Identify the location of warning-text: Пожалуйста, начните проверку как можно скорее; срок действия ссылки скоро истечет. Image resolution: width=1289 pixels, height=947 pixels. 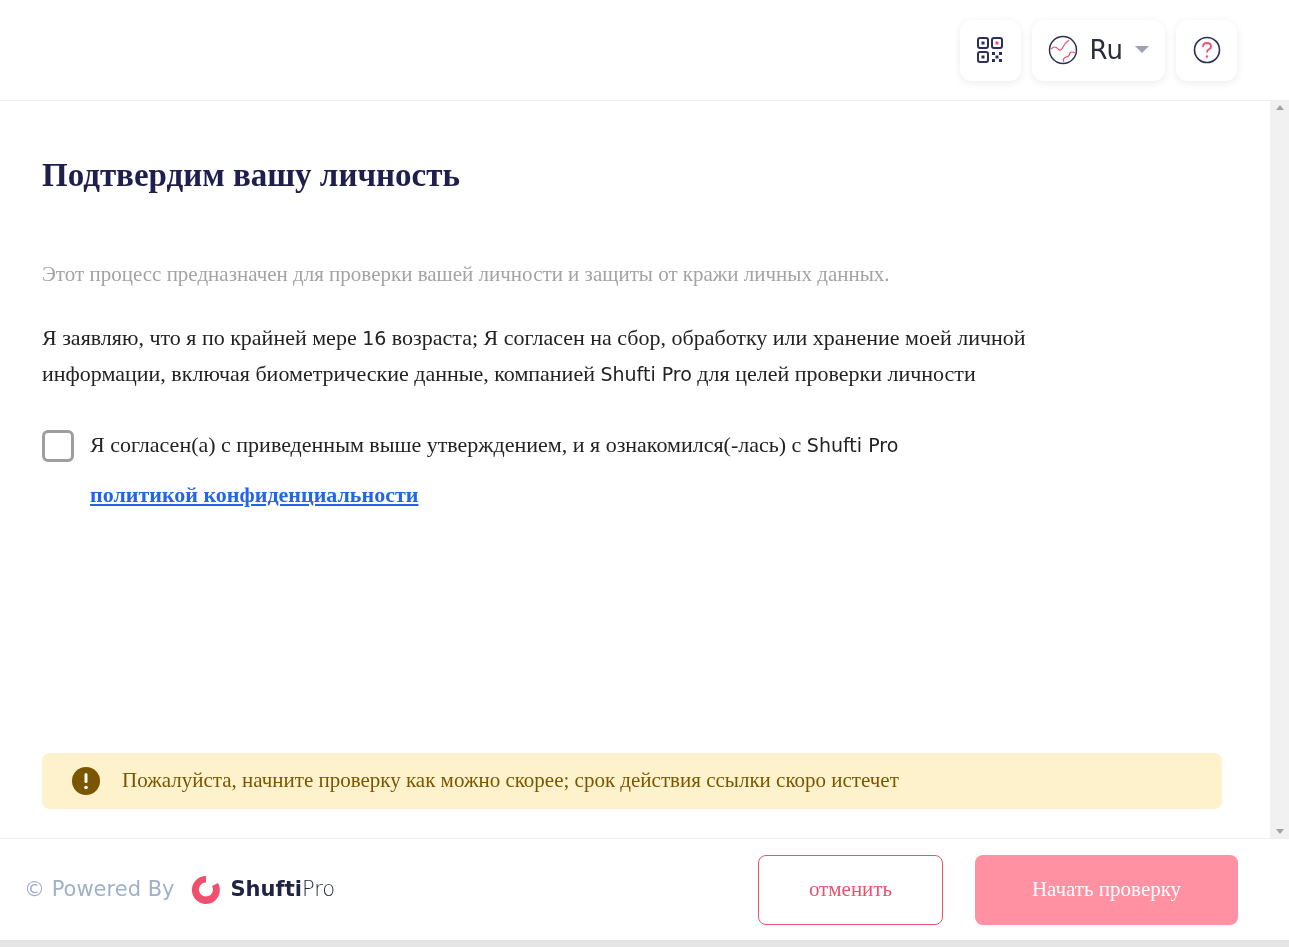
(510, 781).